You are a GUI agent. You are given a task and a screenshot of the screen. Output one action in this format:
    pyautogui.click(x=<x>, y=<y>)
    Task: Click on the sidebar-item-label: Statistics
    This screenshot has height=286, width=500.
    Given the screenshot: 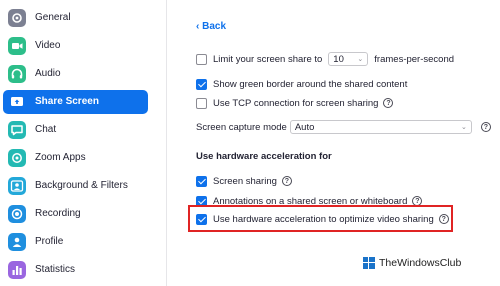 What is the action you would take?
    pyautogui.click(x=55, y=269)
    